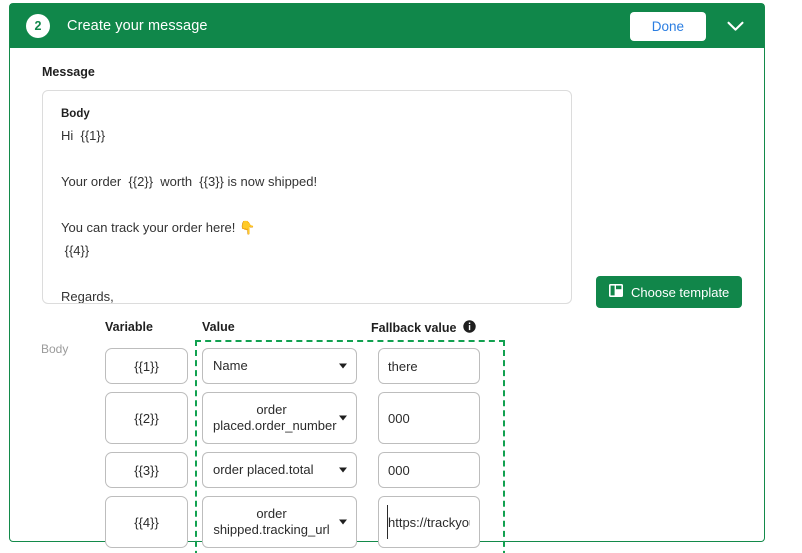  Describe the element at coordinates (403, 366) in the screenshot. I see `fallback-value-text: there` at that location.